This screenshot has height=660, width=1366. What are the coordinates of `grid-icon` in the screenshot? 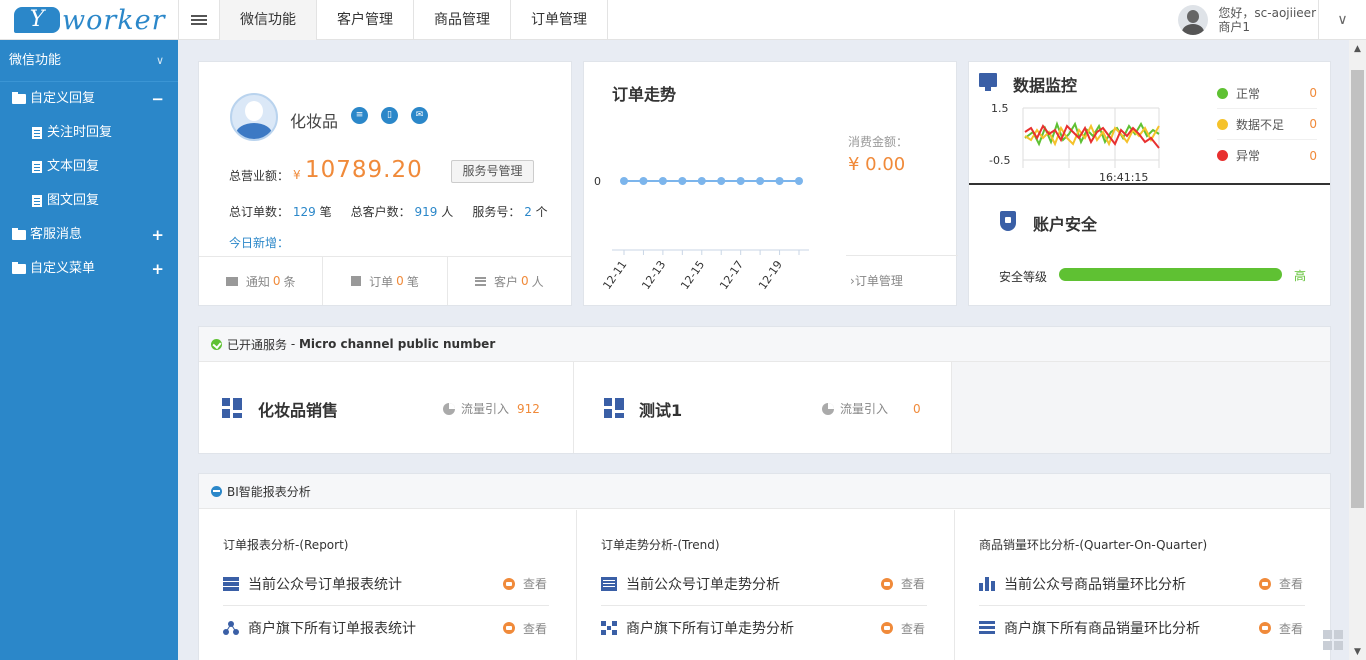 It's located at (1333, 640).